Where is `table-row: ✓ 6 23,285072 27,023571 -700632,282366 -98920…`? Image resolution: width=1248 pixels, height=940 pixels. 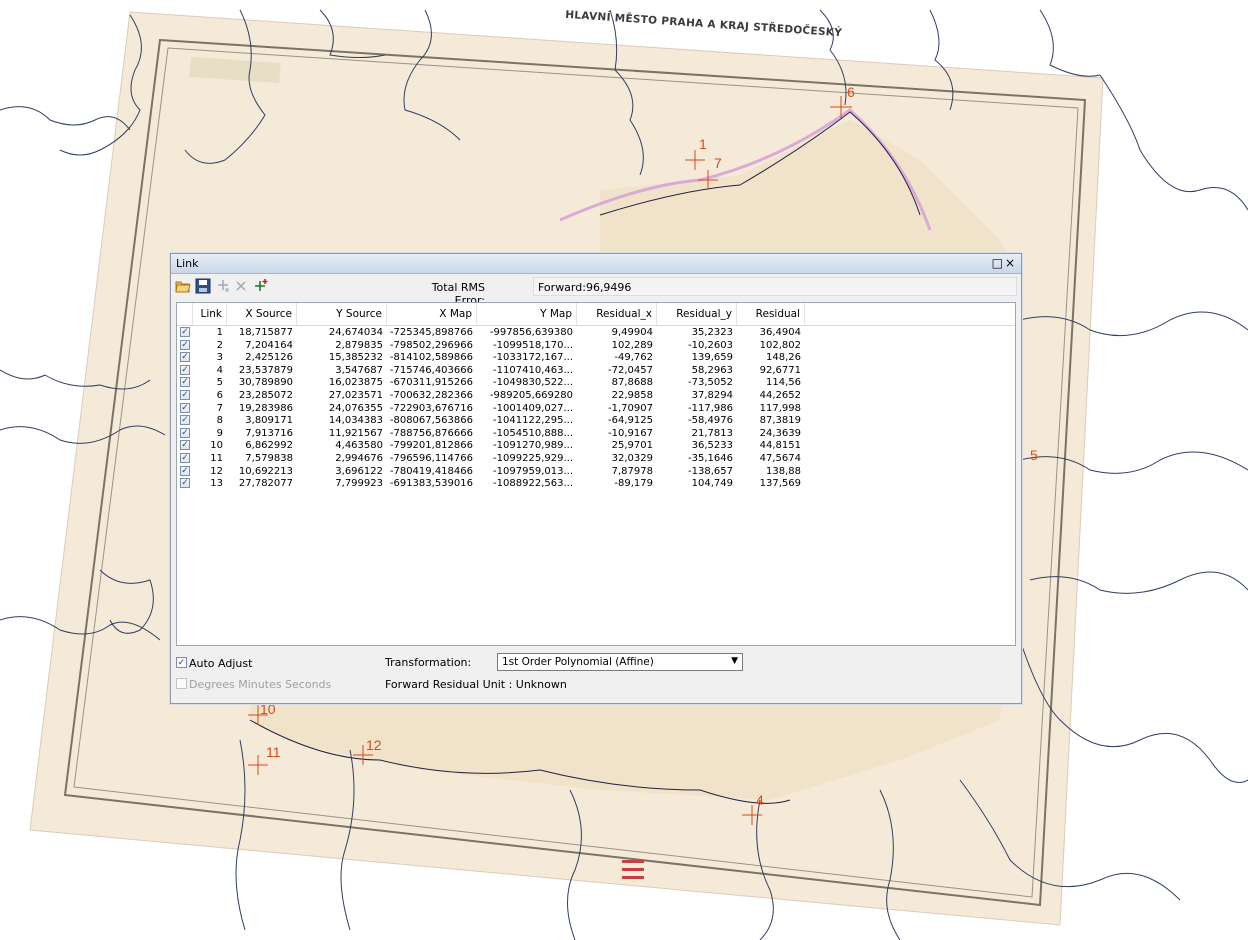 table-row: ✓ 6 23,285072 27,023571 -700632,282366 -98920… is located at coordinates (596, 396).